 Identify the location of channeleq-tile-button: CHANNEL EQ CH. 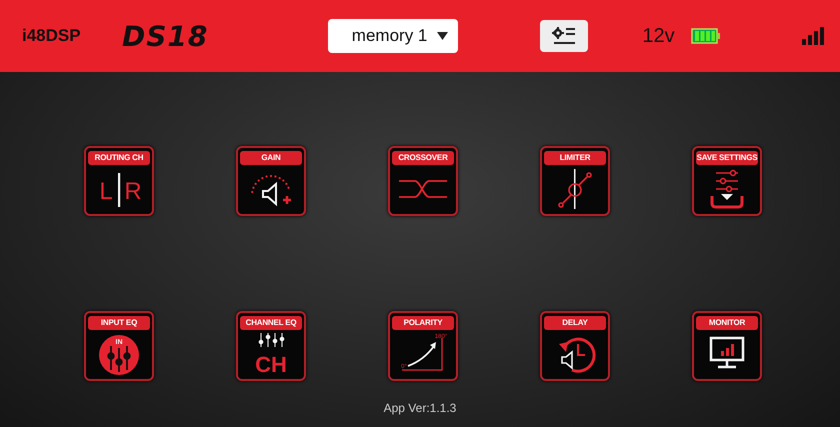
(271, 346).